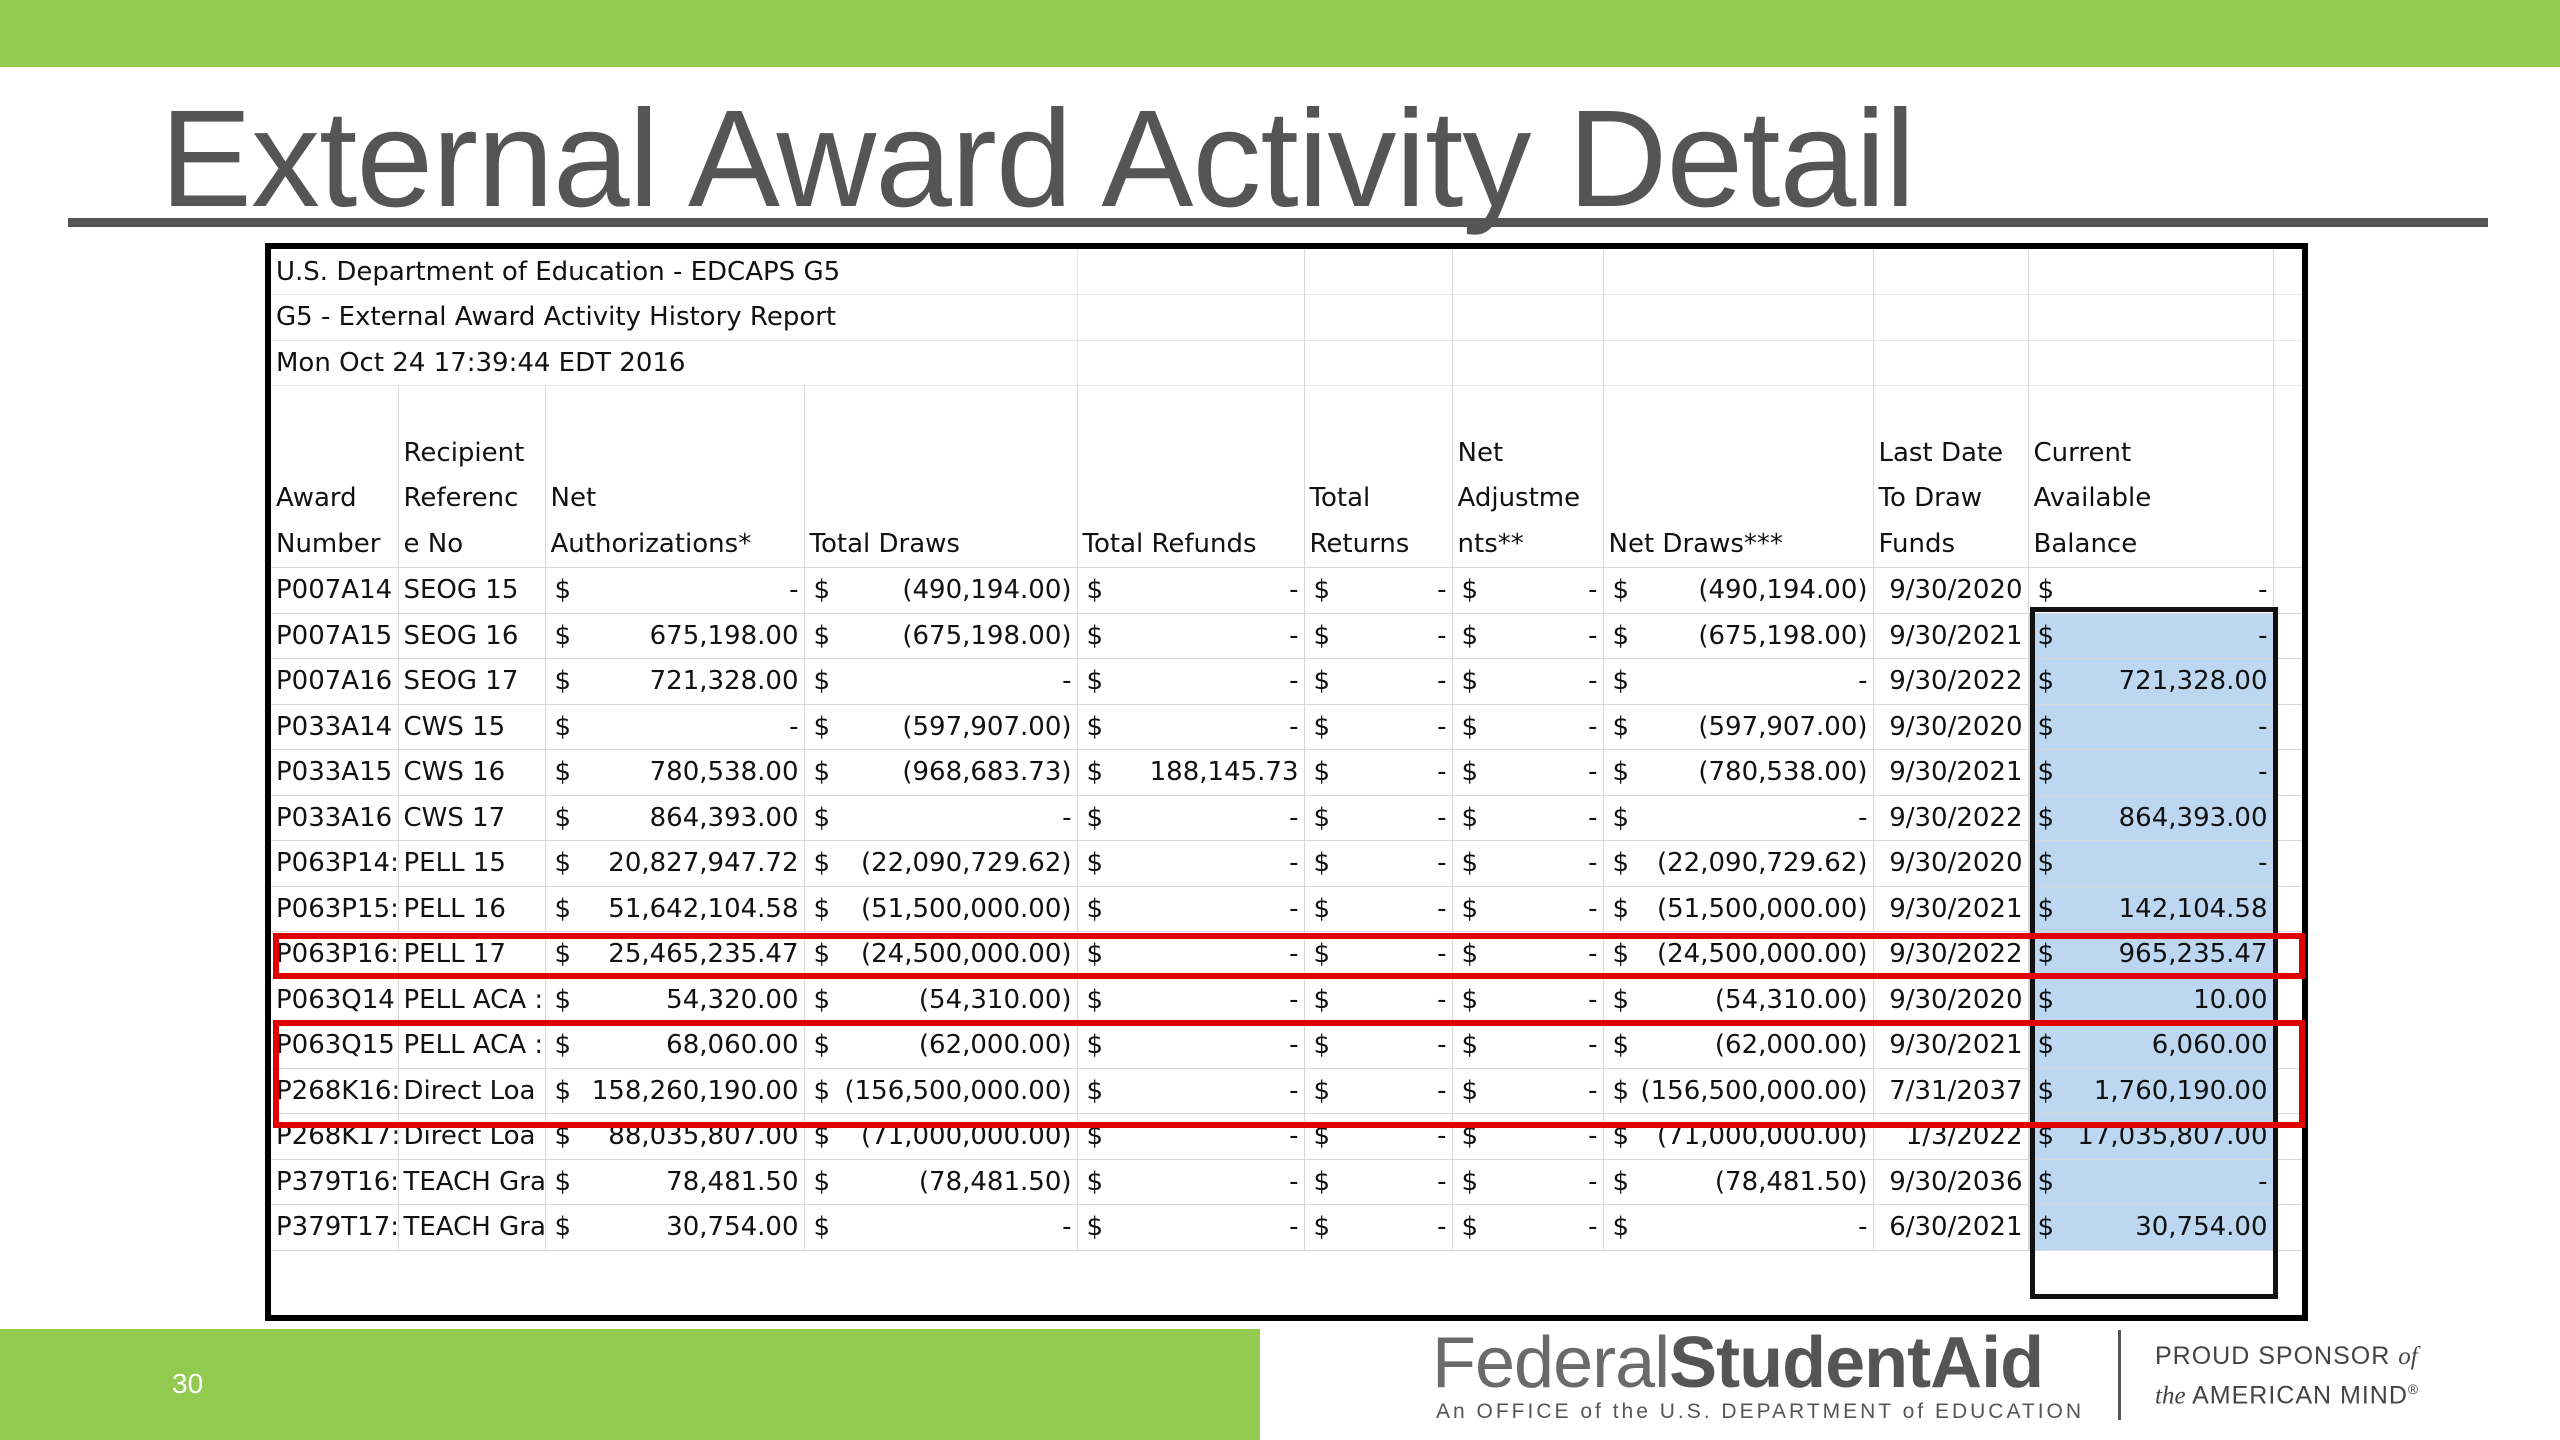 The image size is (2560, 1440). Describe the element at coordinates (2151, 1227) in the screenshot. I see `cell-balance: $30,754.00` at that location.